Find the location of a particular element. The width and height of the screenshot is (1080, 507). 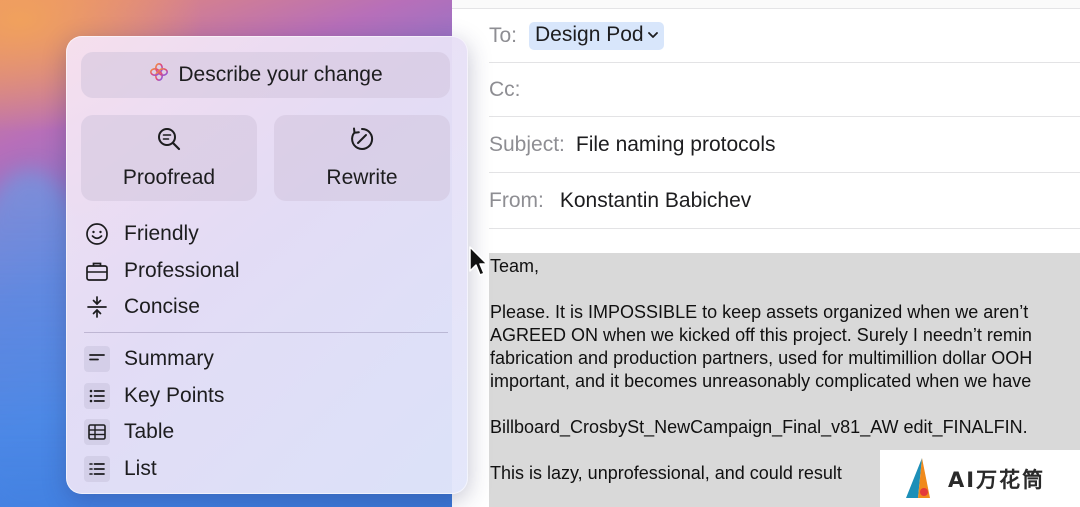

tone-professional: Professional is located at coordinates (162, 271).